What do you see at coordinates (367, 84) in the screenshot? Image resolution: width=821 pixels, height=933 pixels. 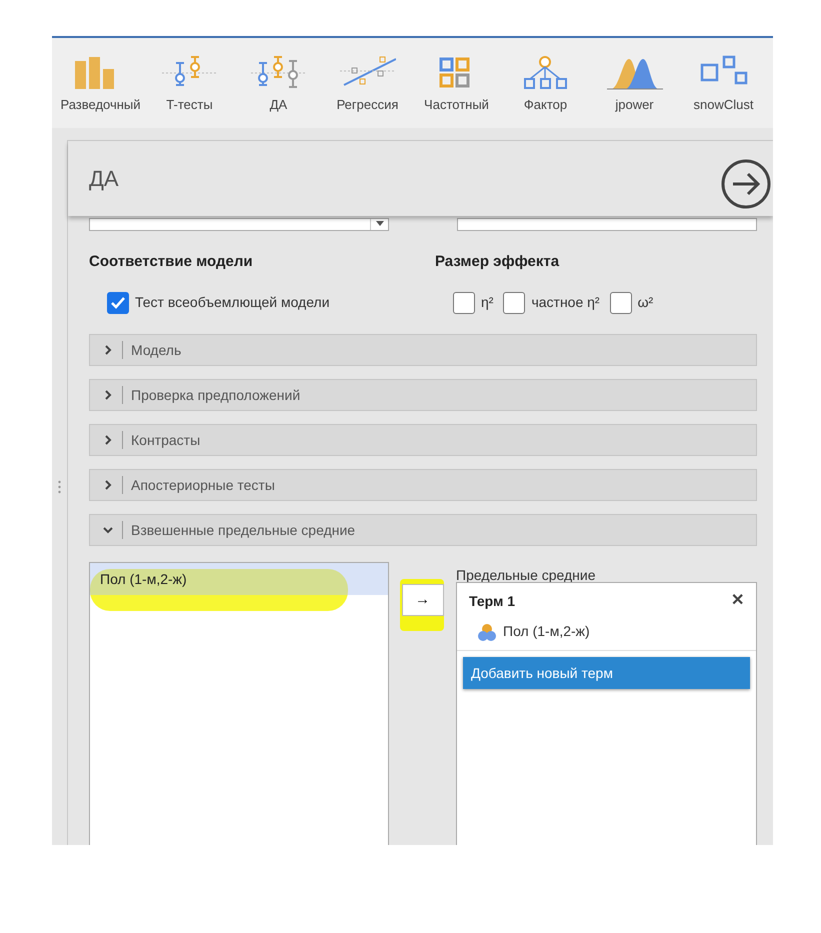 I see `ribbon-tab: Регрессия` at bounding box center [367, 84].